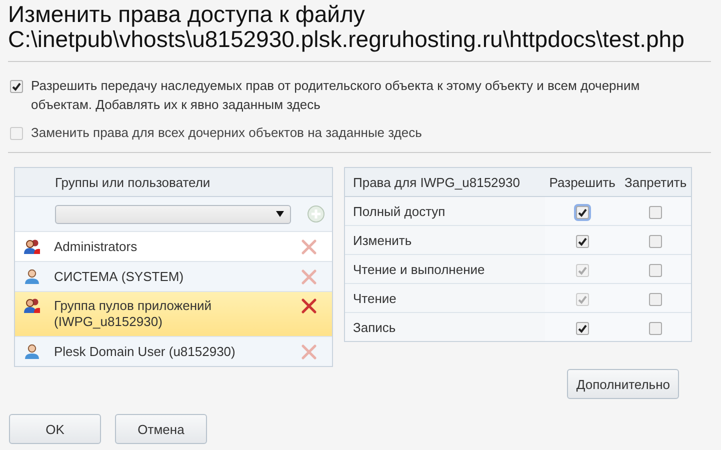 This screenshot has height=450, width=721. Describe the element at coordinates (445, 298) in the screenshot. I see `permission-name: Чтение` at that location.